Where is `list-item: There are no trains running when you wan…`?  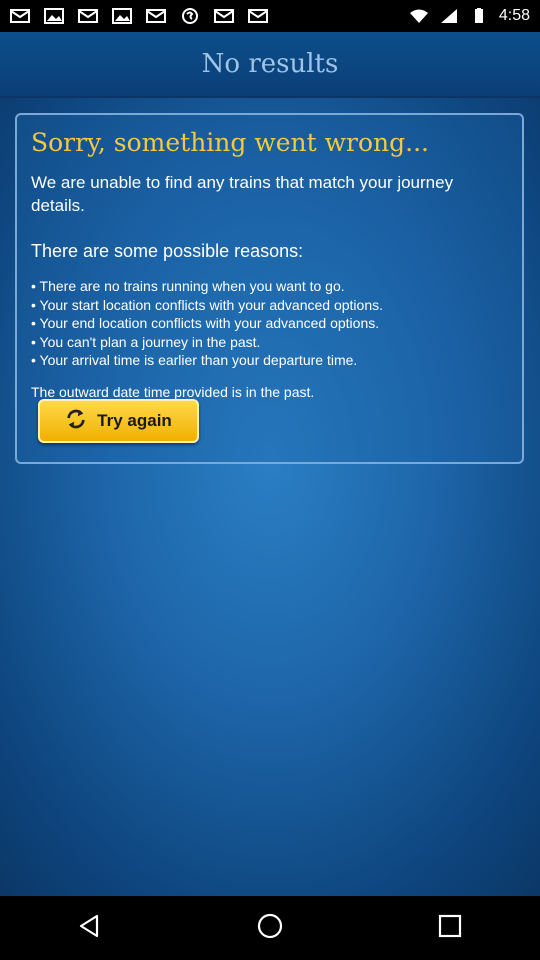 list-item: There are no trains running when you wan… is located at coordinates (269, 286).